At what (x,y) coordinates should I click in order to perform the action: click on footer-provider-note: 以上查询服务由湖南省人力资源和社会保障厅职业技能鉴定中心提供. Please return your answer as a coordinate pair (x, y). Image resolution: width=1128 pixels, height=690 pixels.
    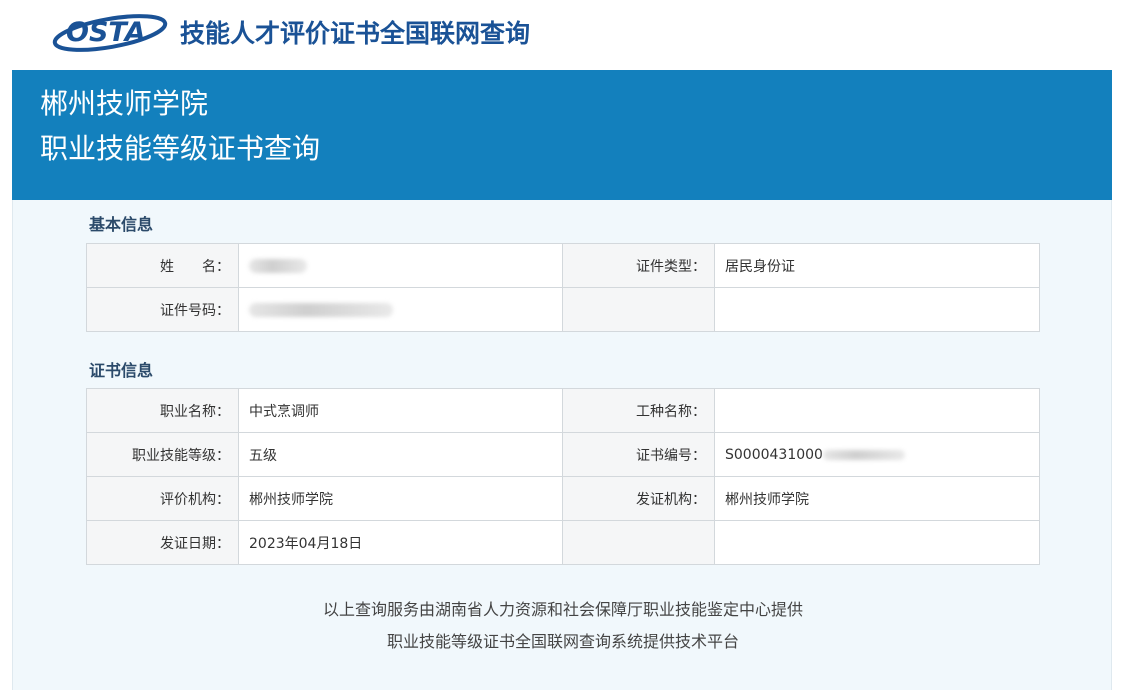
    Looking at the image, I should click on (562, 609).